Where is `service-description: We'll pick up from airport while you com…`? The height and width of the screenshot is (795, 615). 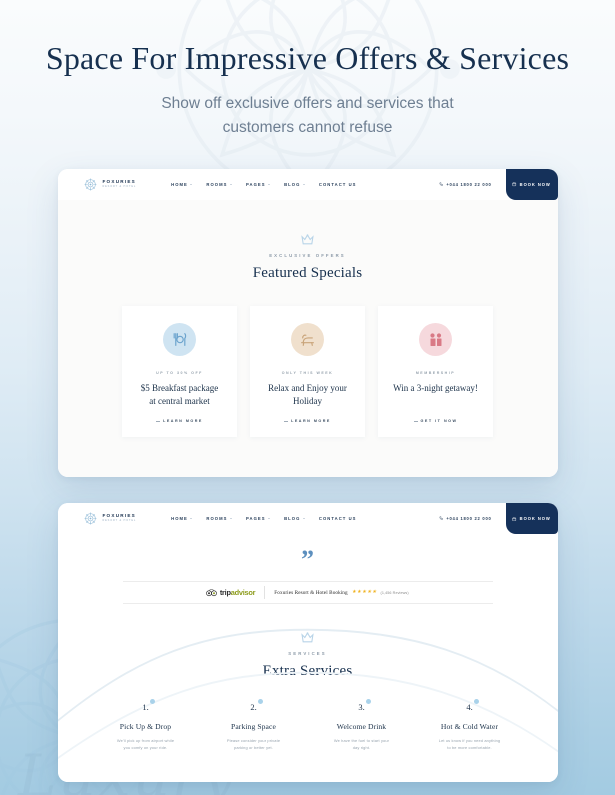 service-description: We'll pick up from airport while you com… is located at coordinates (146, 745).